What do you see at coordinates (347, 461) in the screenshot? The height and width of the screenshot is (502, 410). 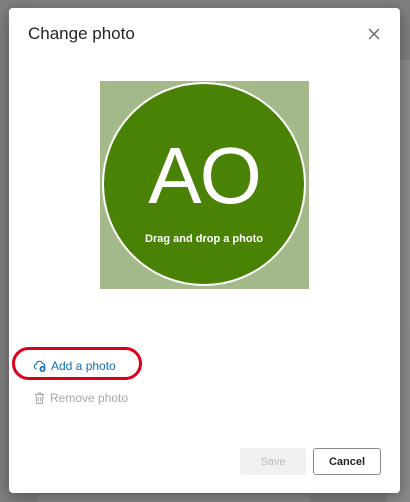 I see `cancel-button: Cancel` at bounding box center [347, 461].